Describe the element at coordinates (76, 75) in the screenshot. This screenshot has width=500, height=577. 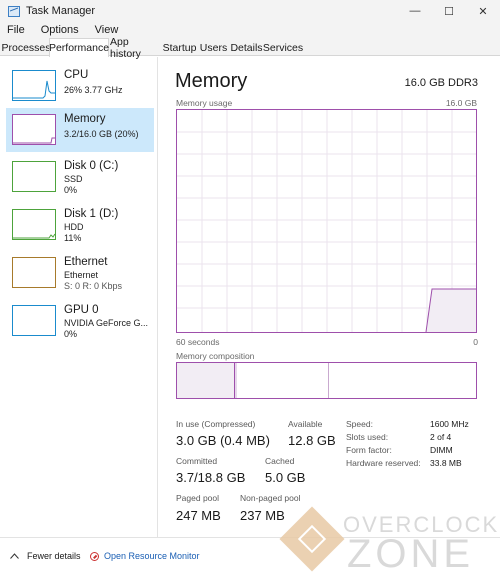
I see `sidebar-item-label: CPU` at that location.